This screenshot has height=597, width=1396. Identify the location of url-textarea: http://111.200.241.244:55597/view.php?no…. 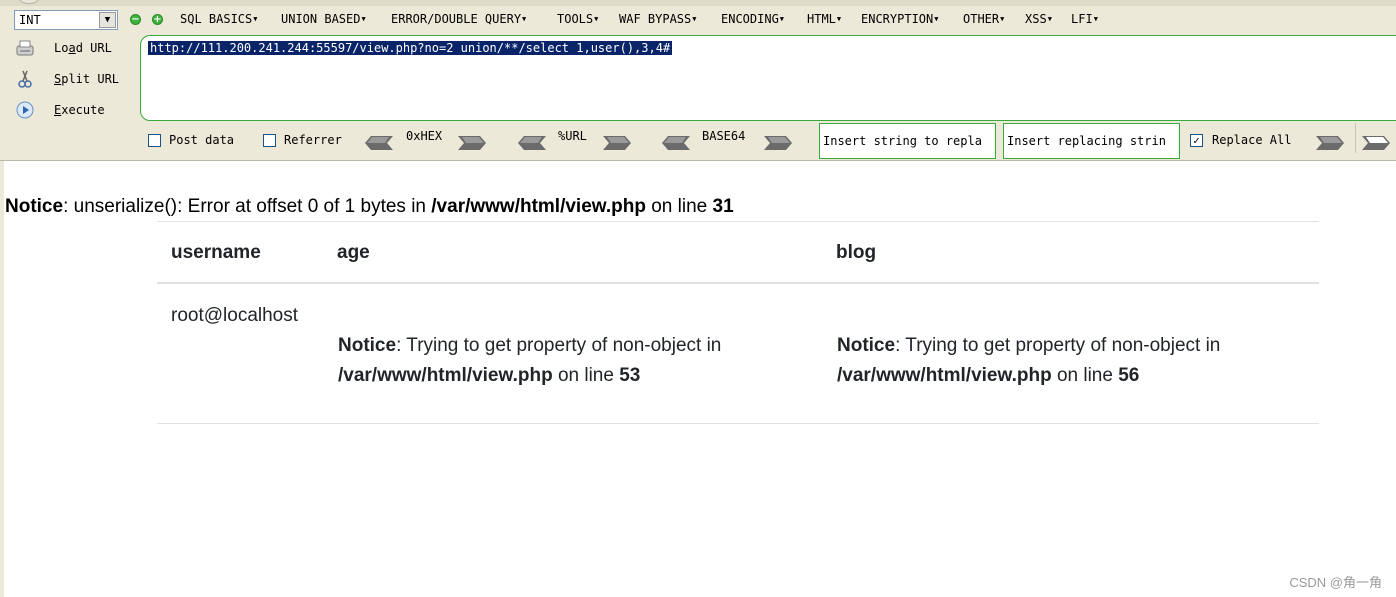
(768, 78).